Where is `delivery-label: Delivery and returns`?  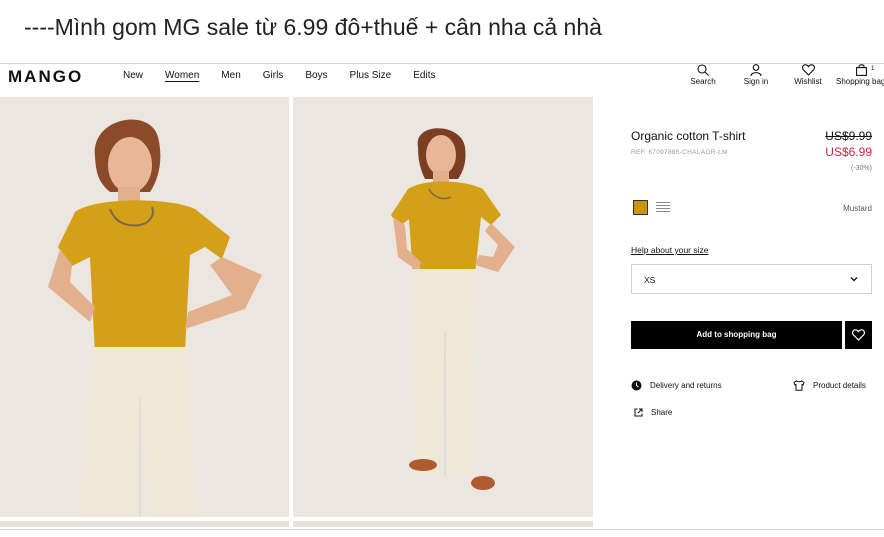
delivery-label: Delivery and returns is located at coordinates (686, 385).